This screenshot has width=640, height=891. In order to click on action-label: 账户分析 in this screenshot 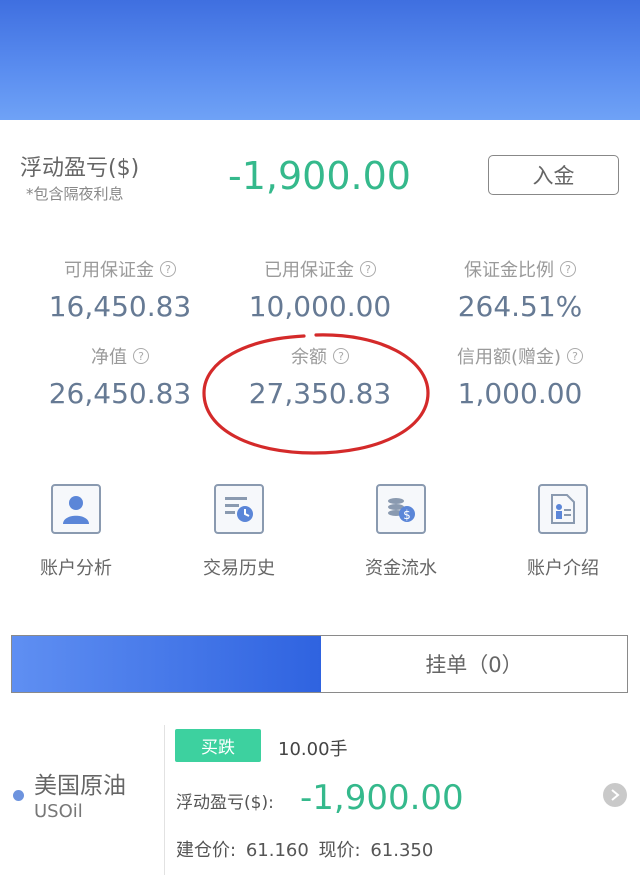, I will do `click(76, 568)`.